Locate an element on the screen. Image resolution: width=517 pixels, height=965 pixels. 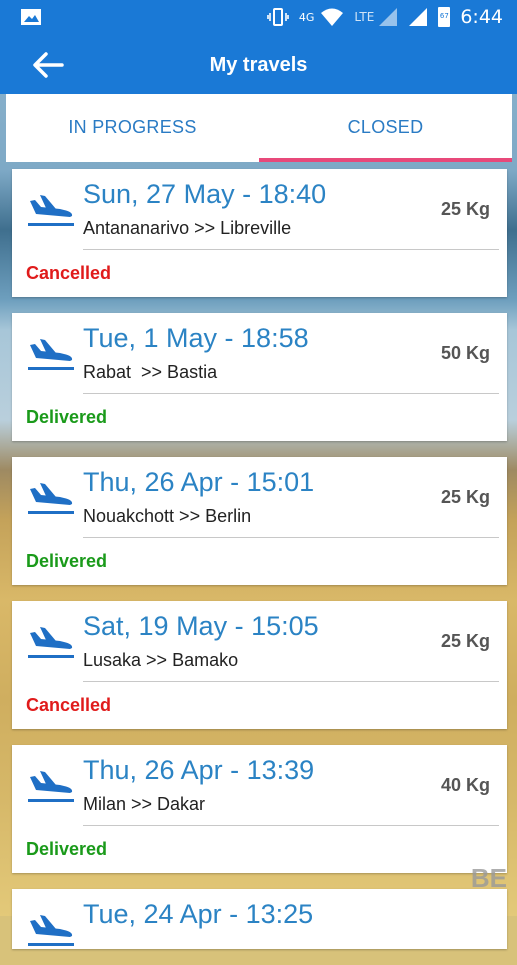
travel-route: Lusaka >> Bamako is located at coordinates (161, 660).